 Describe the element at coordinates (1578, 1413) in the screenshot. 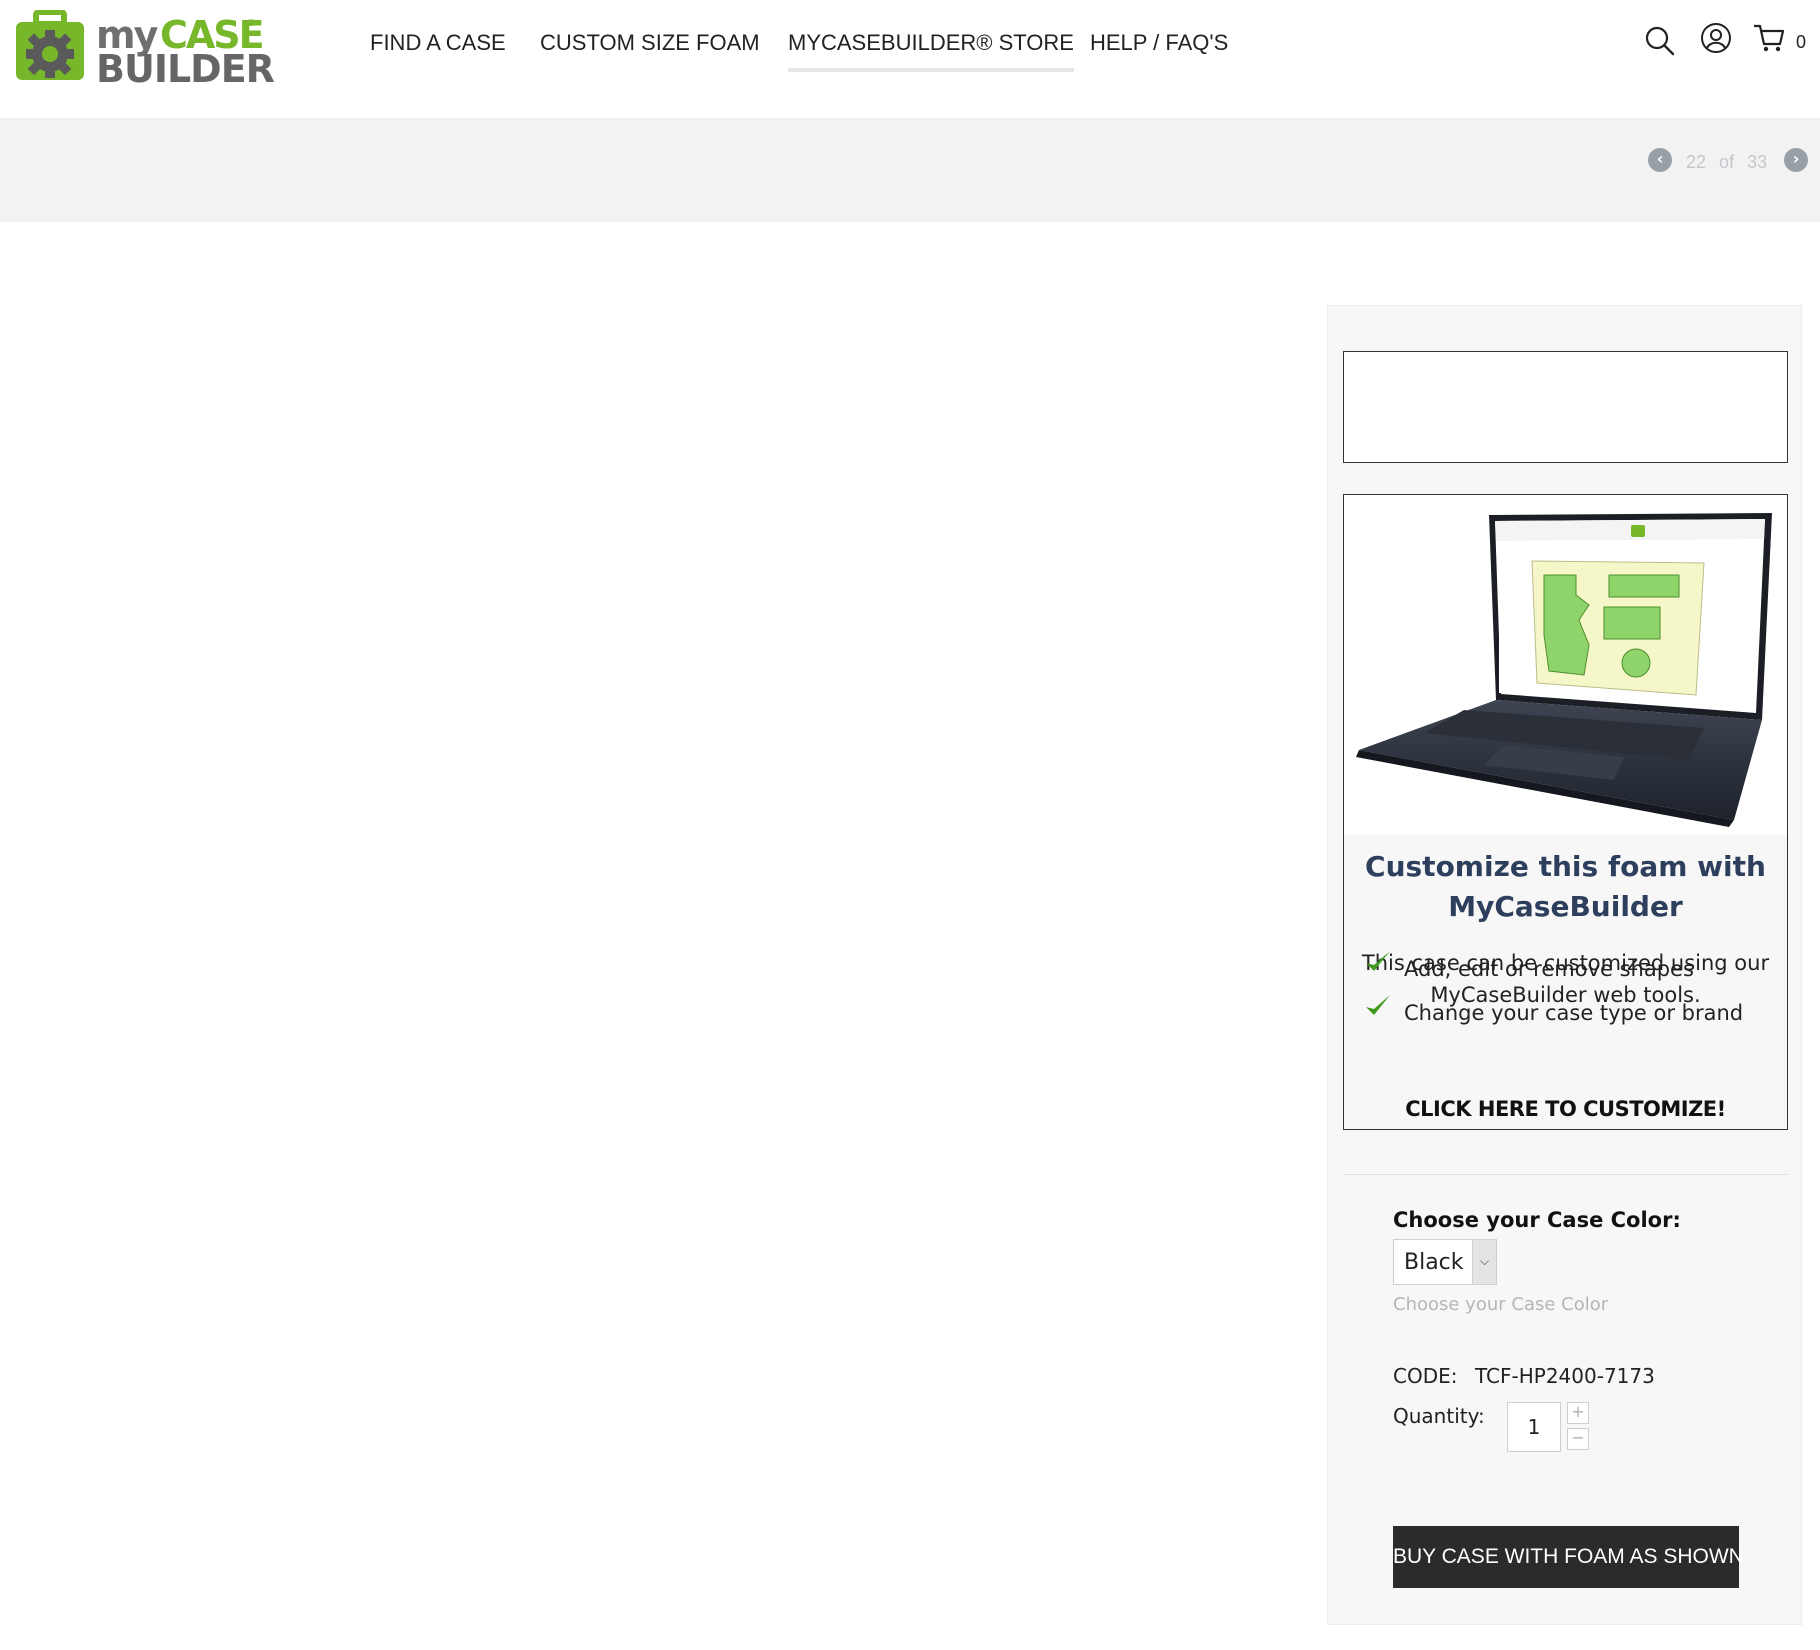

I see `quantity-increment-button: +` at that location.